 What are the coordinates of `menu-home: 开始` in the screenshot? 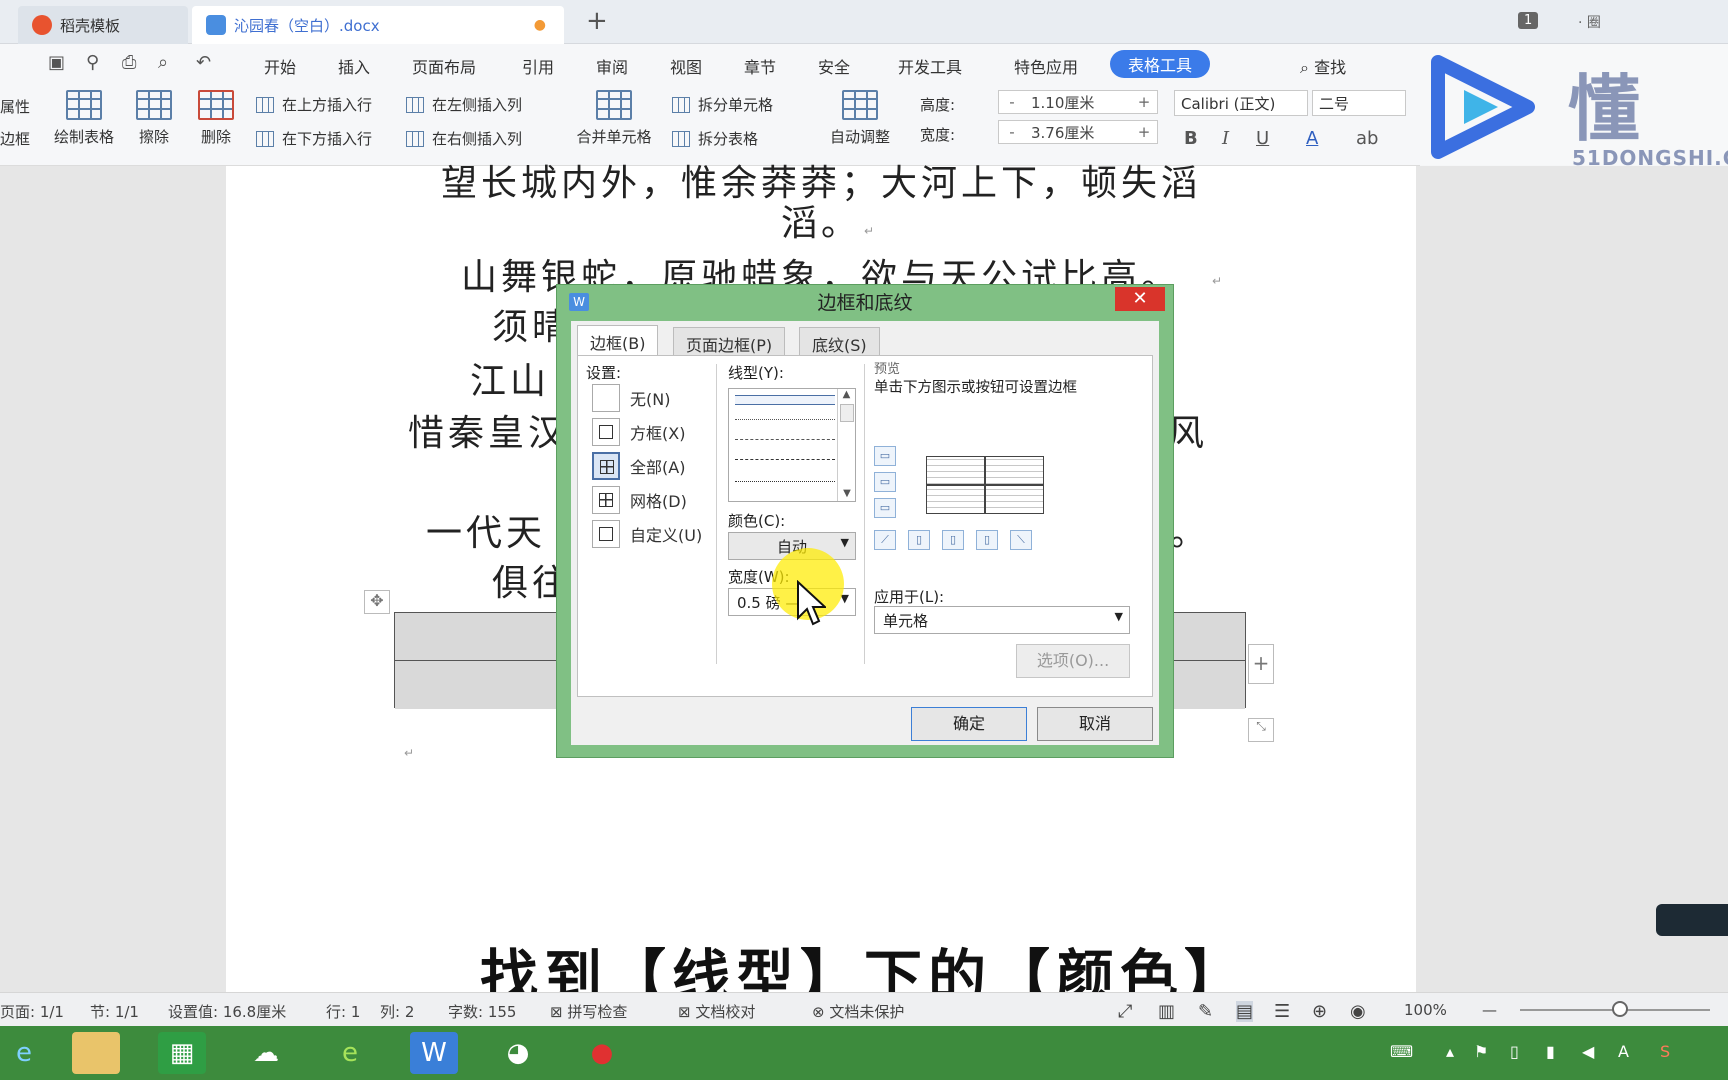 It's located at (280, 66).